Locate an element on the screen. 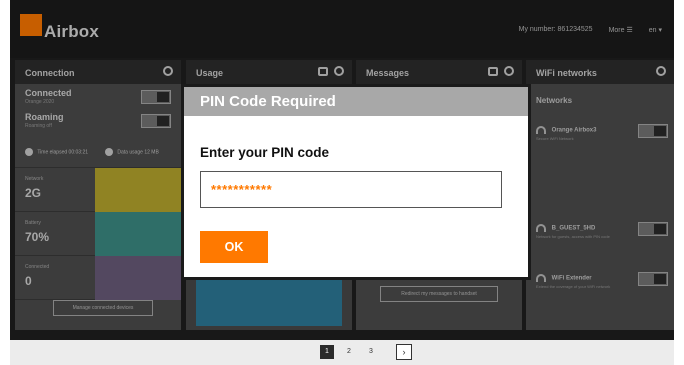  pagination: 1 2 3 › is located at coordinates (342, 352).